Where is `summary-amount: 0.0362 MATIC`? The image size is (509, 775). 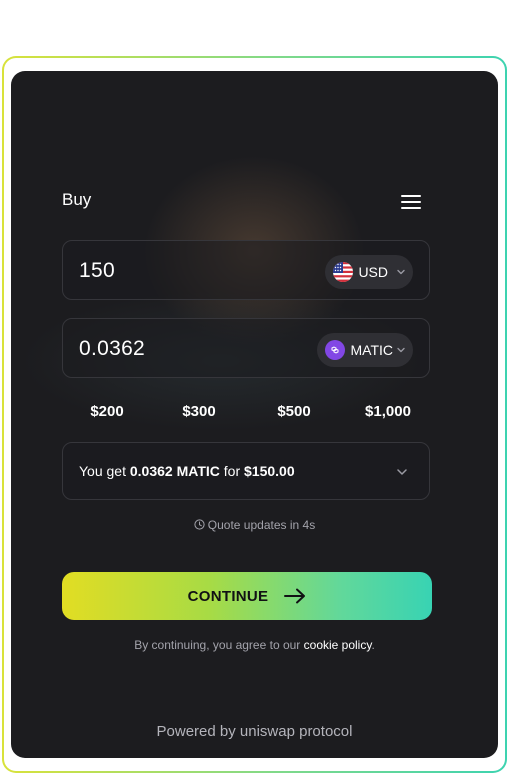
summary-amount: 0.0362 MATIC is located at coordinates (174, 471).